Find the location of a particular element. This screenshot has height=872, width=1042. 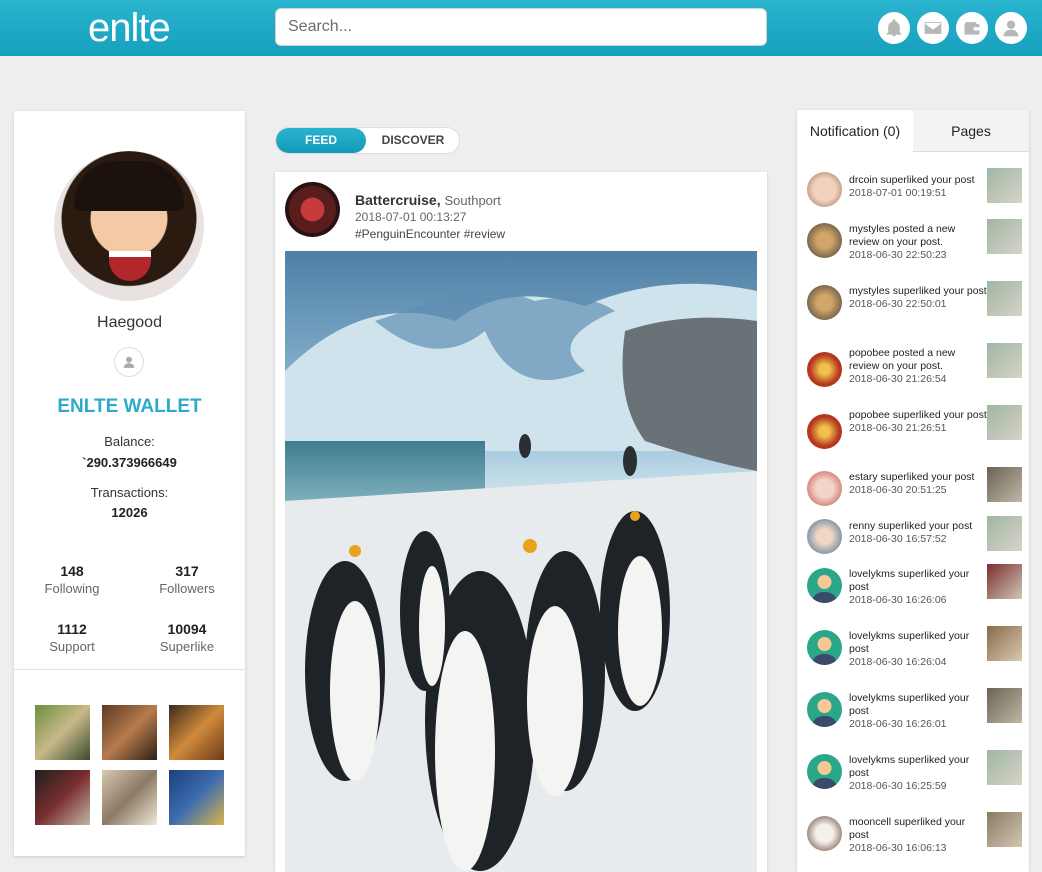

post-timestamp: 2018-07-01 00:13:27 is located at coordinates (411, 217).